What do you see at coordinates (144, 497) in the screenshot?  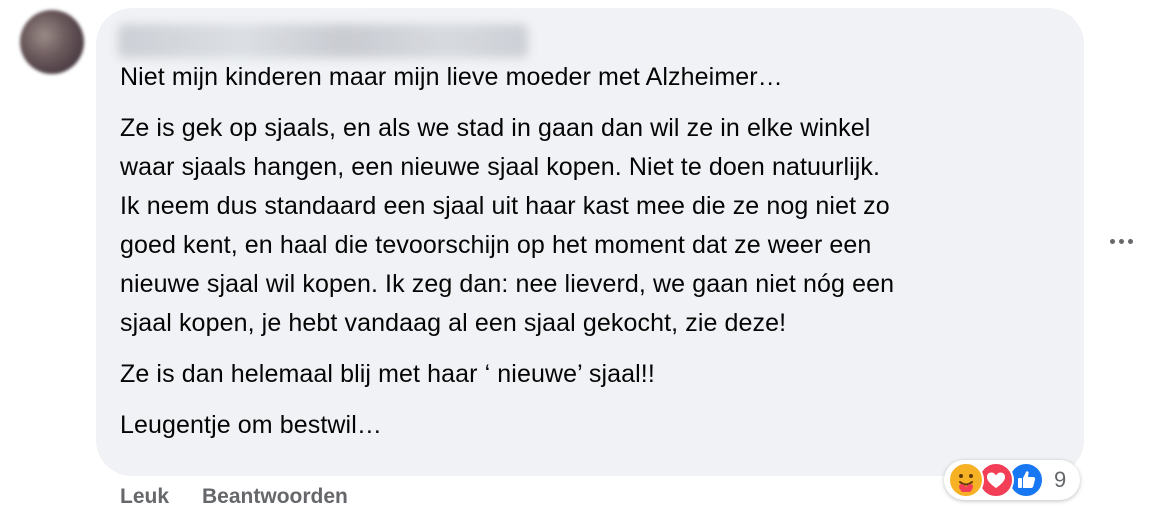 I see `like-button: Leuk` at bounding box center [144, 497].